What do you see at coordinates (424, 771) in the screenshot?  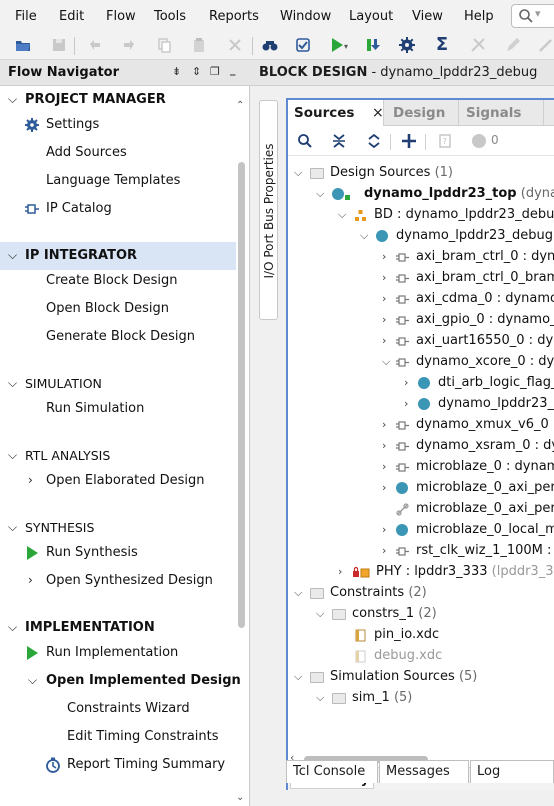 I see `tab-messages: Messages` at bounding box center [424, 771].